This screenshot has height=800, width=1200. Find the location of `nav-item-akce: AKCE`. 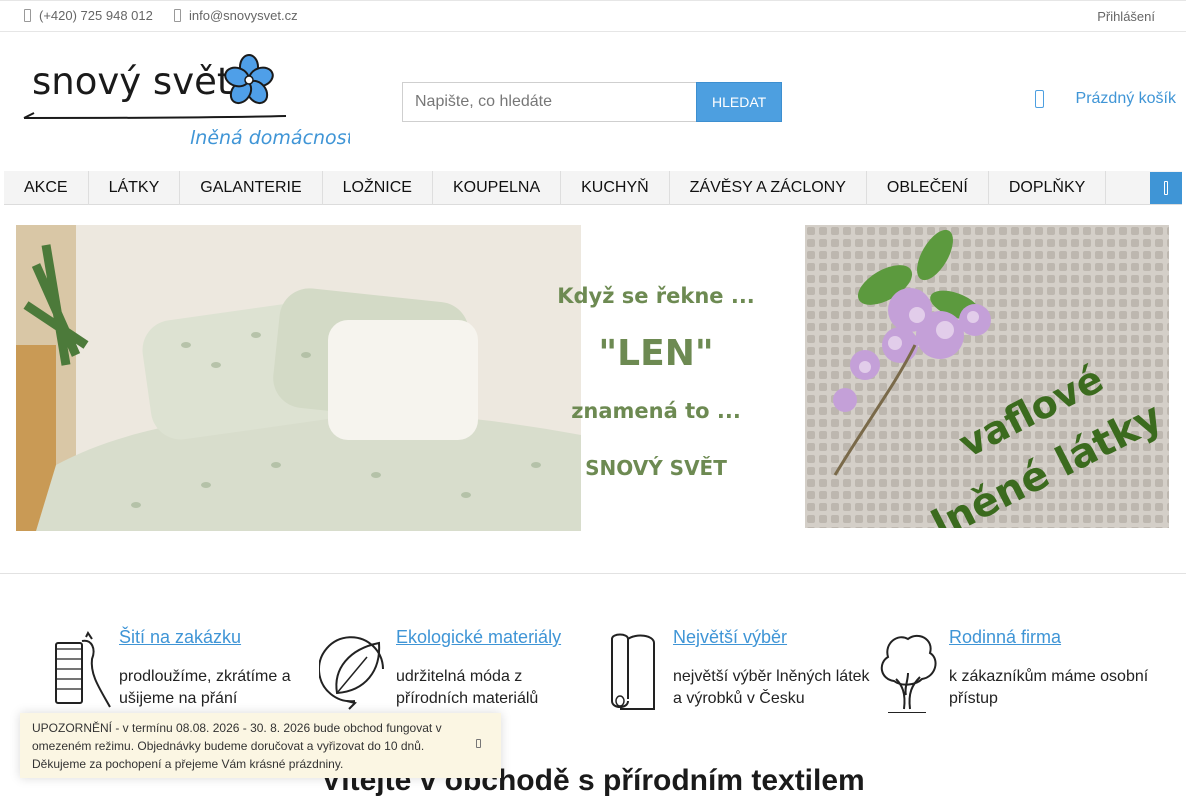

nav-item-akce: AKCE is located at coordinates (46, 187).